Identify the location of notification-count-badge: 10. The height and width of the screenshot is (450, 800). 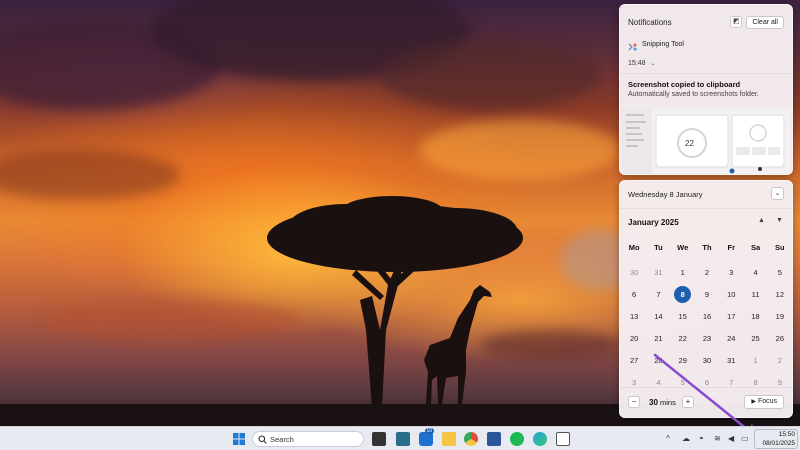
(429, 431).